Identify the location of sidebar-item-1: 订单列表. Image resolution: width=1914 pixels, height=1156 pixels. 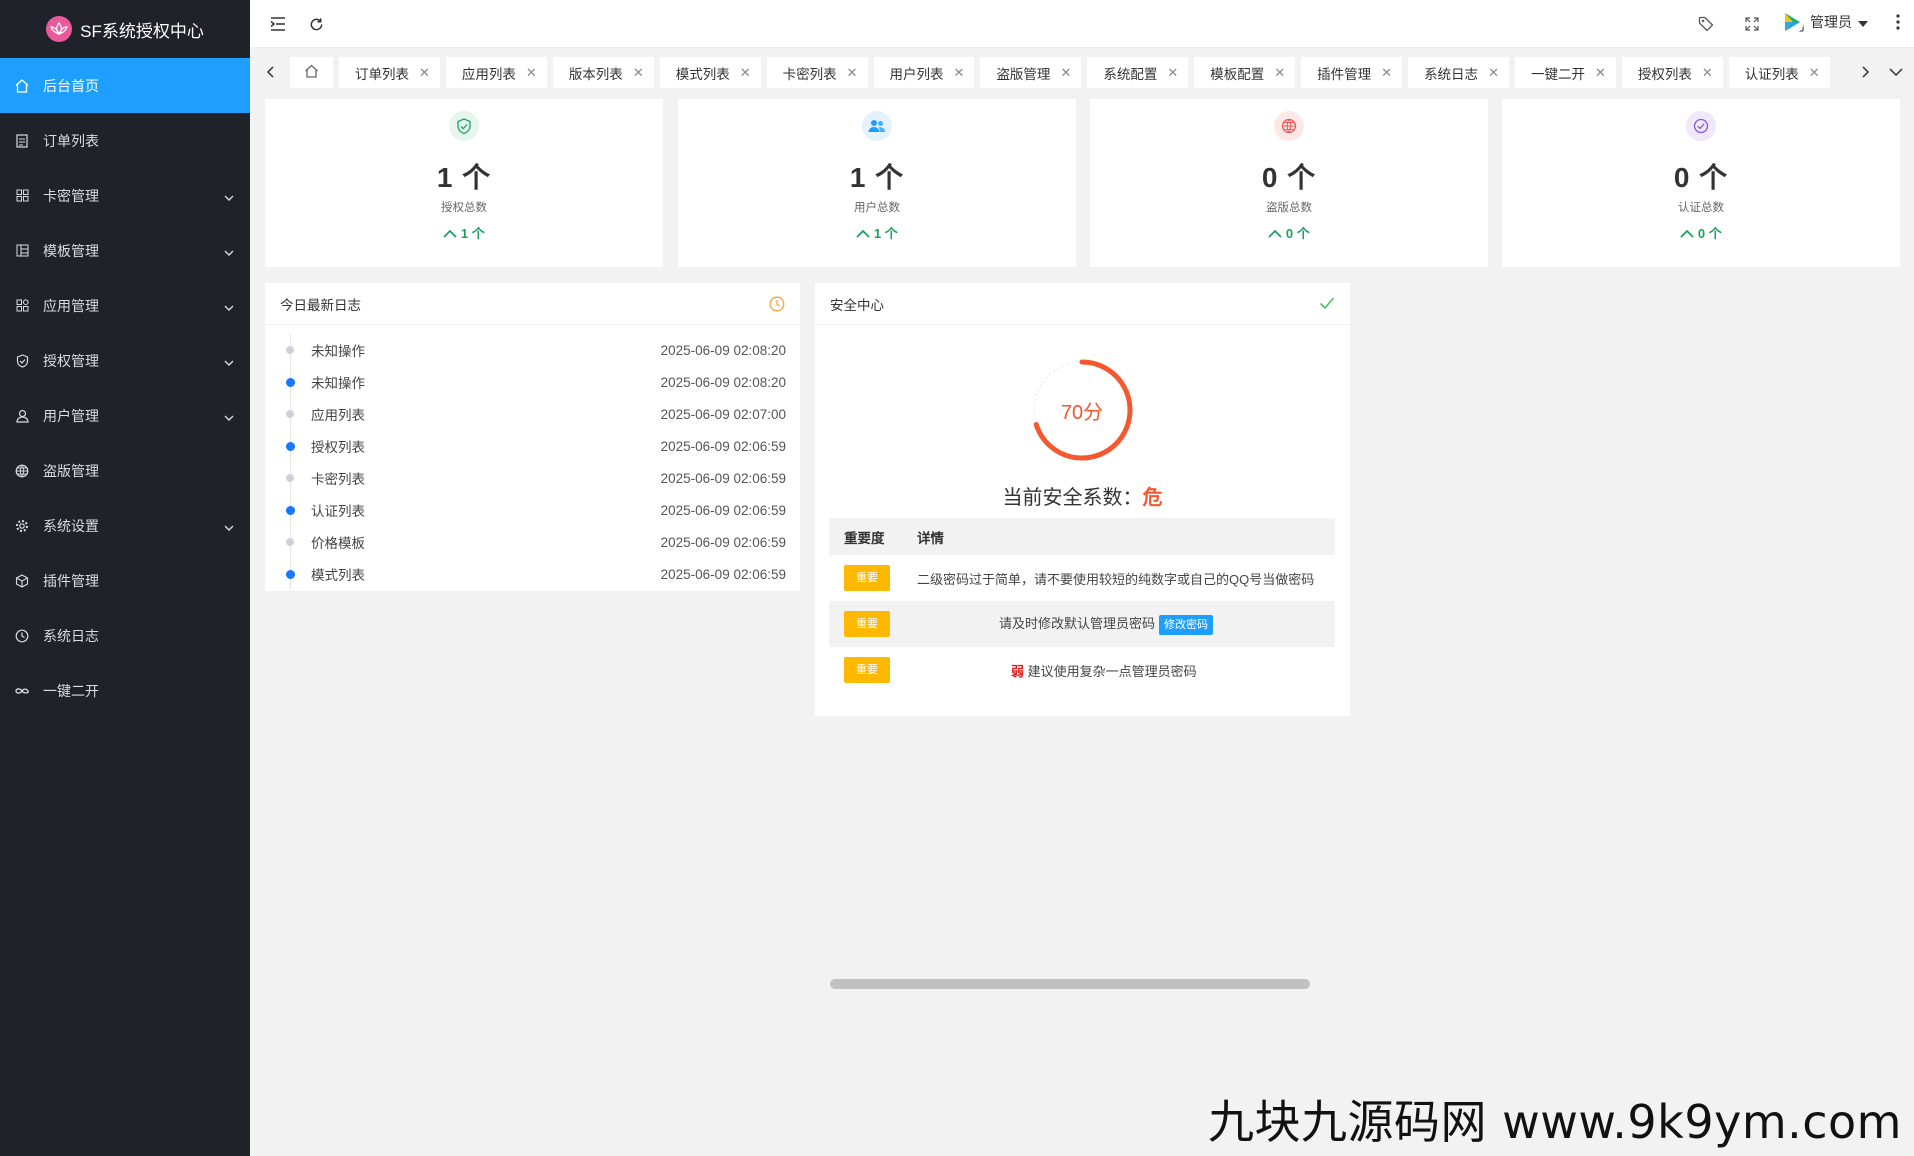
(125, 140).